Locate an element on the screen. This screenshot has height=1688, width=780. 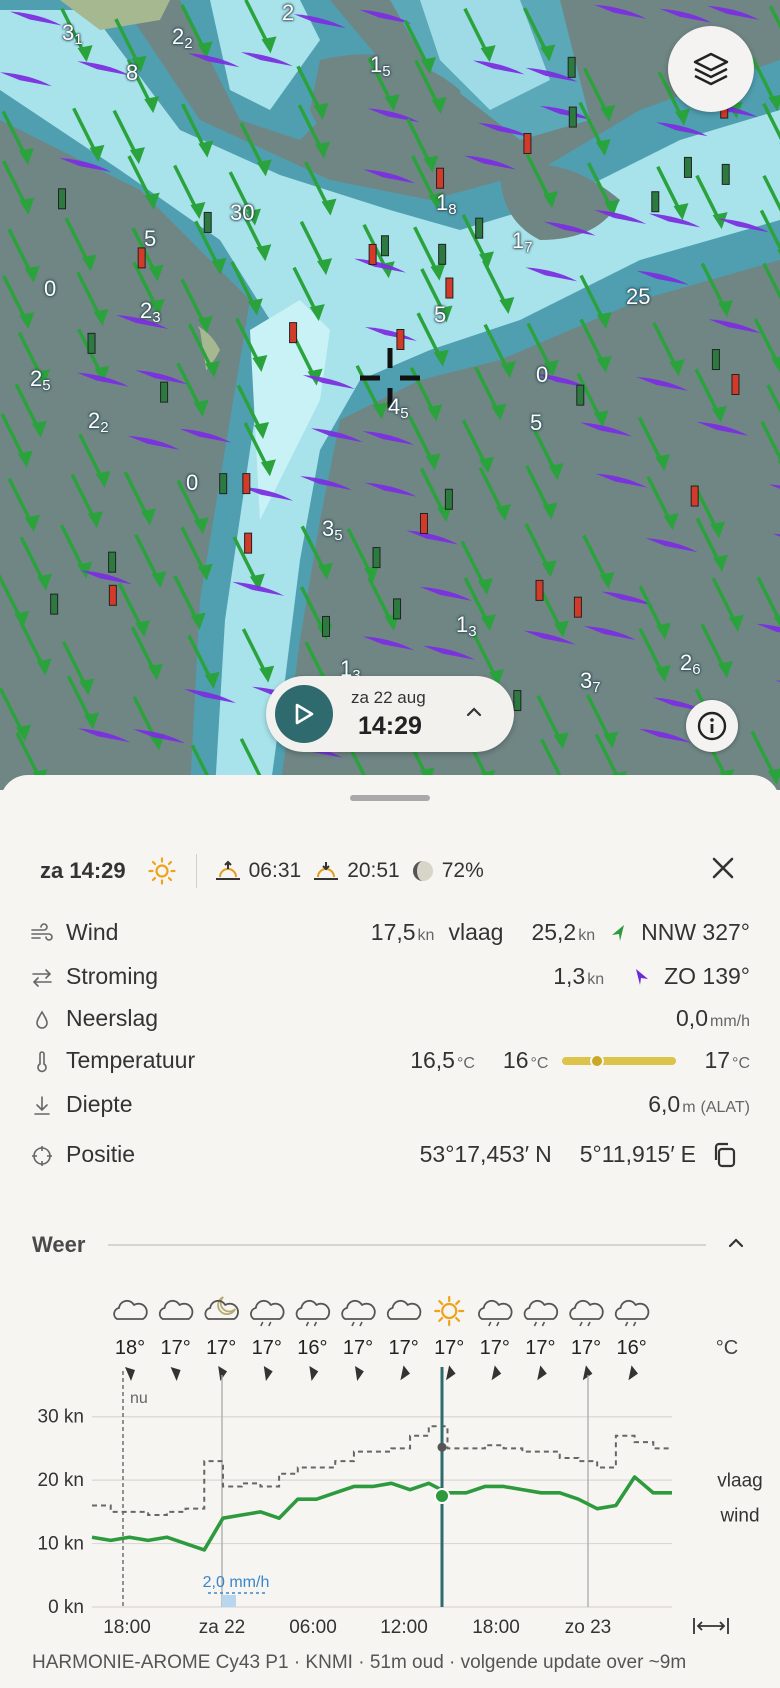
time-control: za 22 aug 14:29 is located at coordinates (390, 714).